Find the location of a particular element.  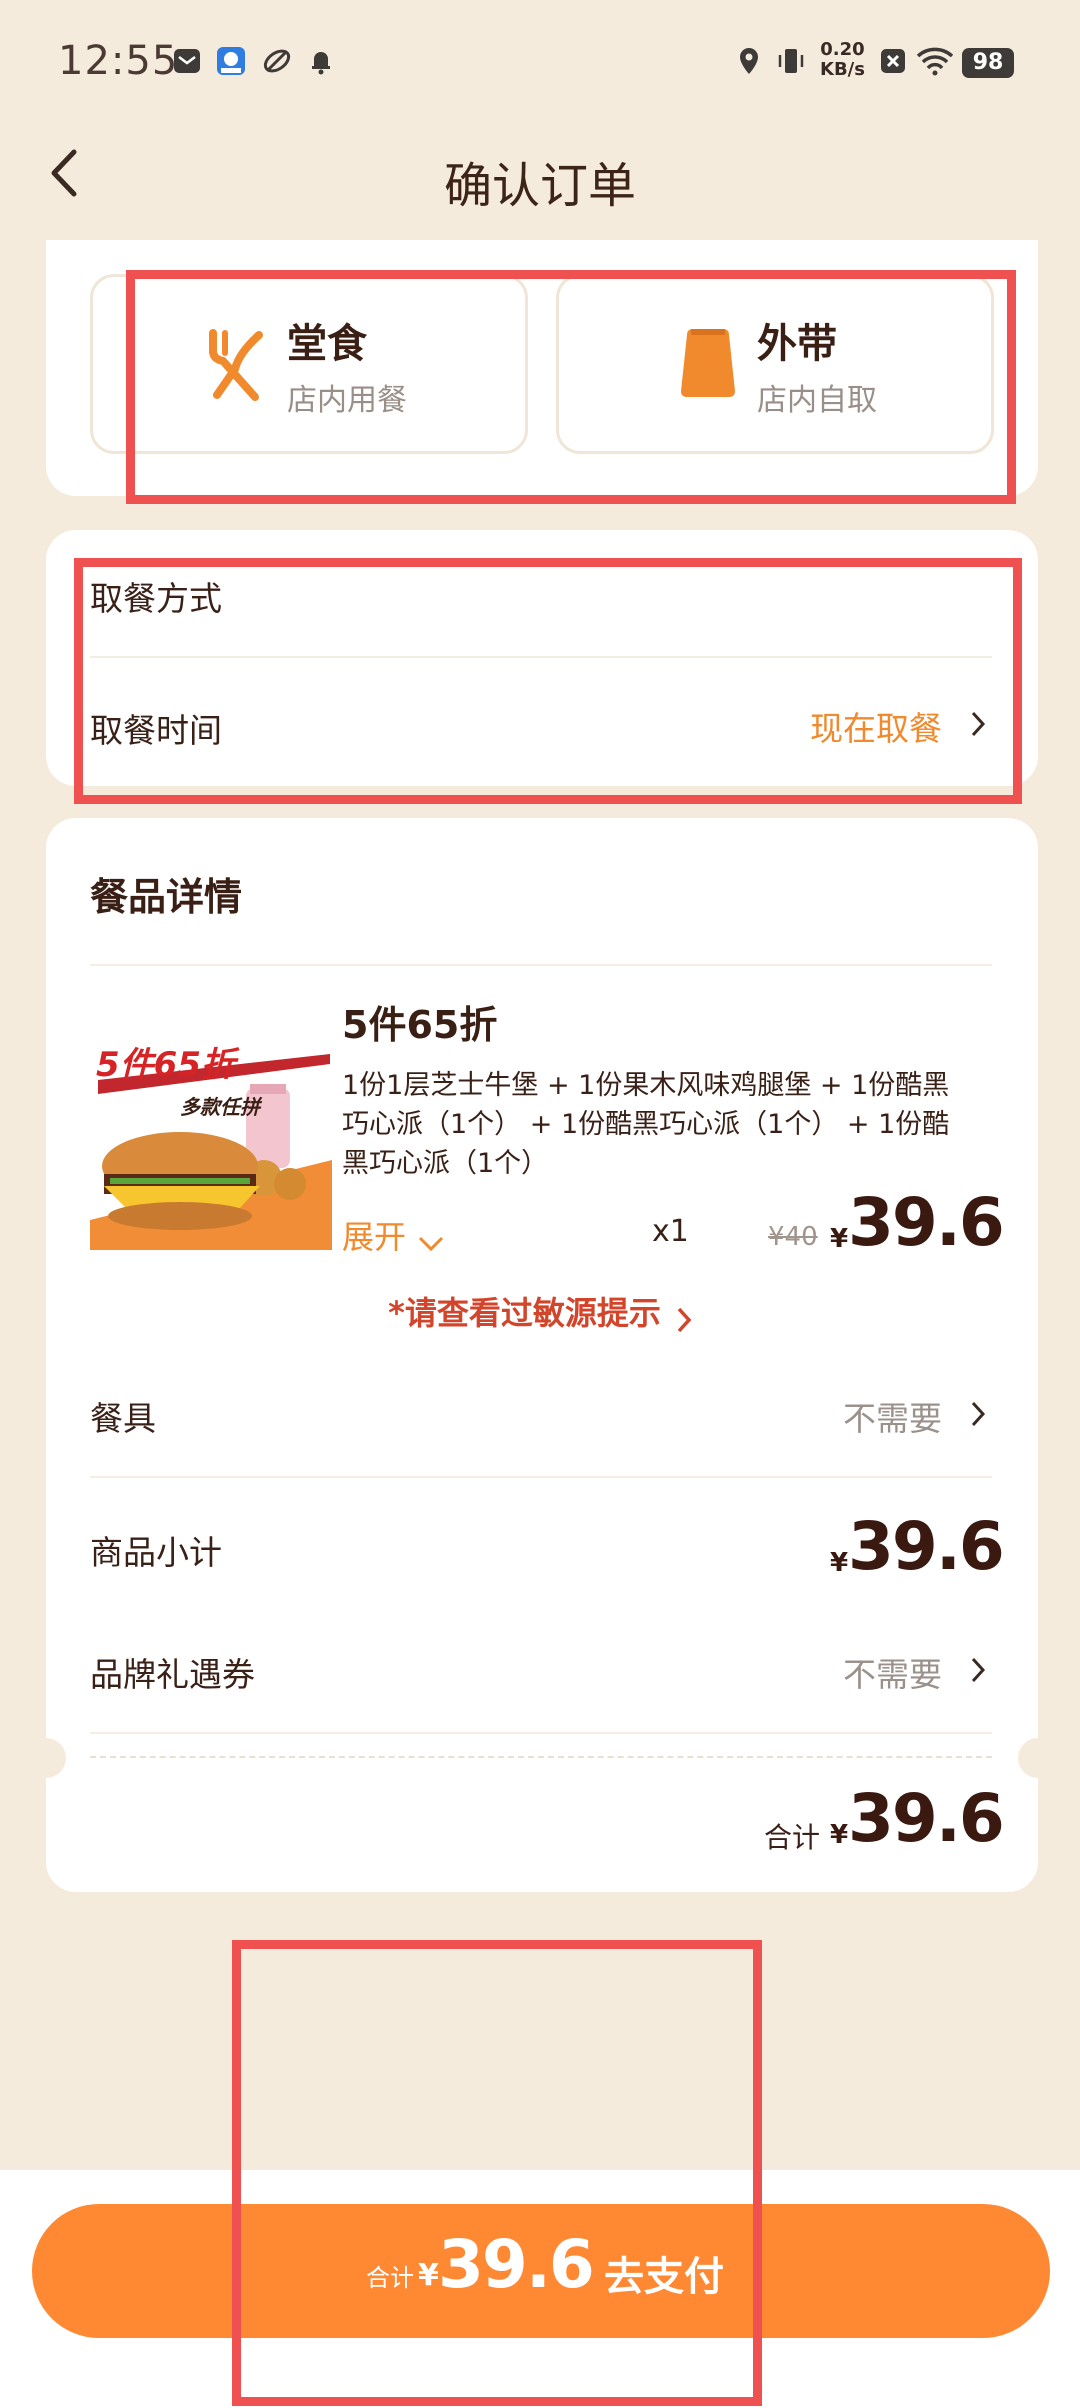

expand-label: 展开 is located at coordinates (374, 1237).